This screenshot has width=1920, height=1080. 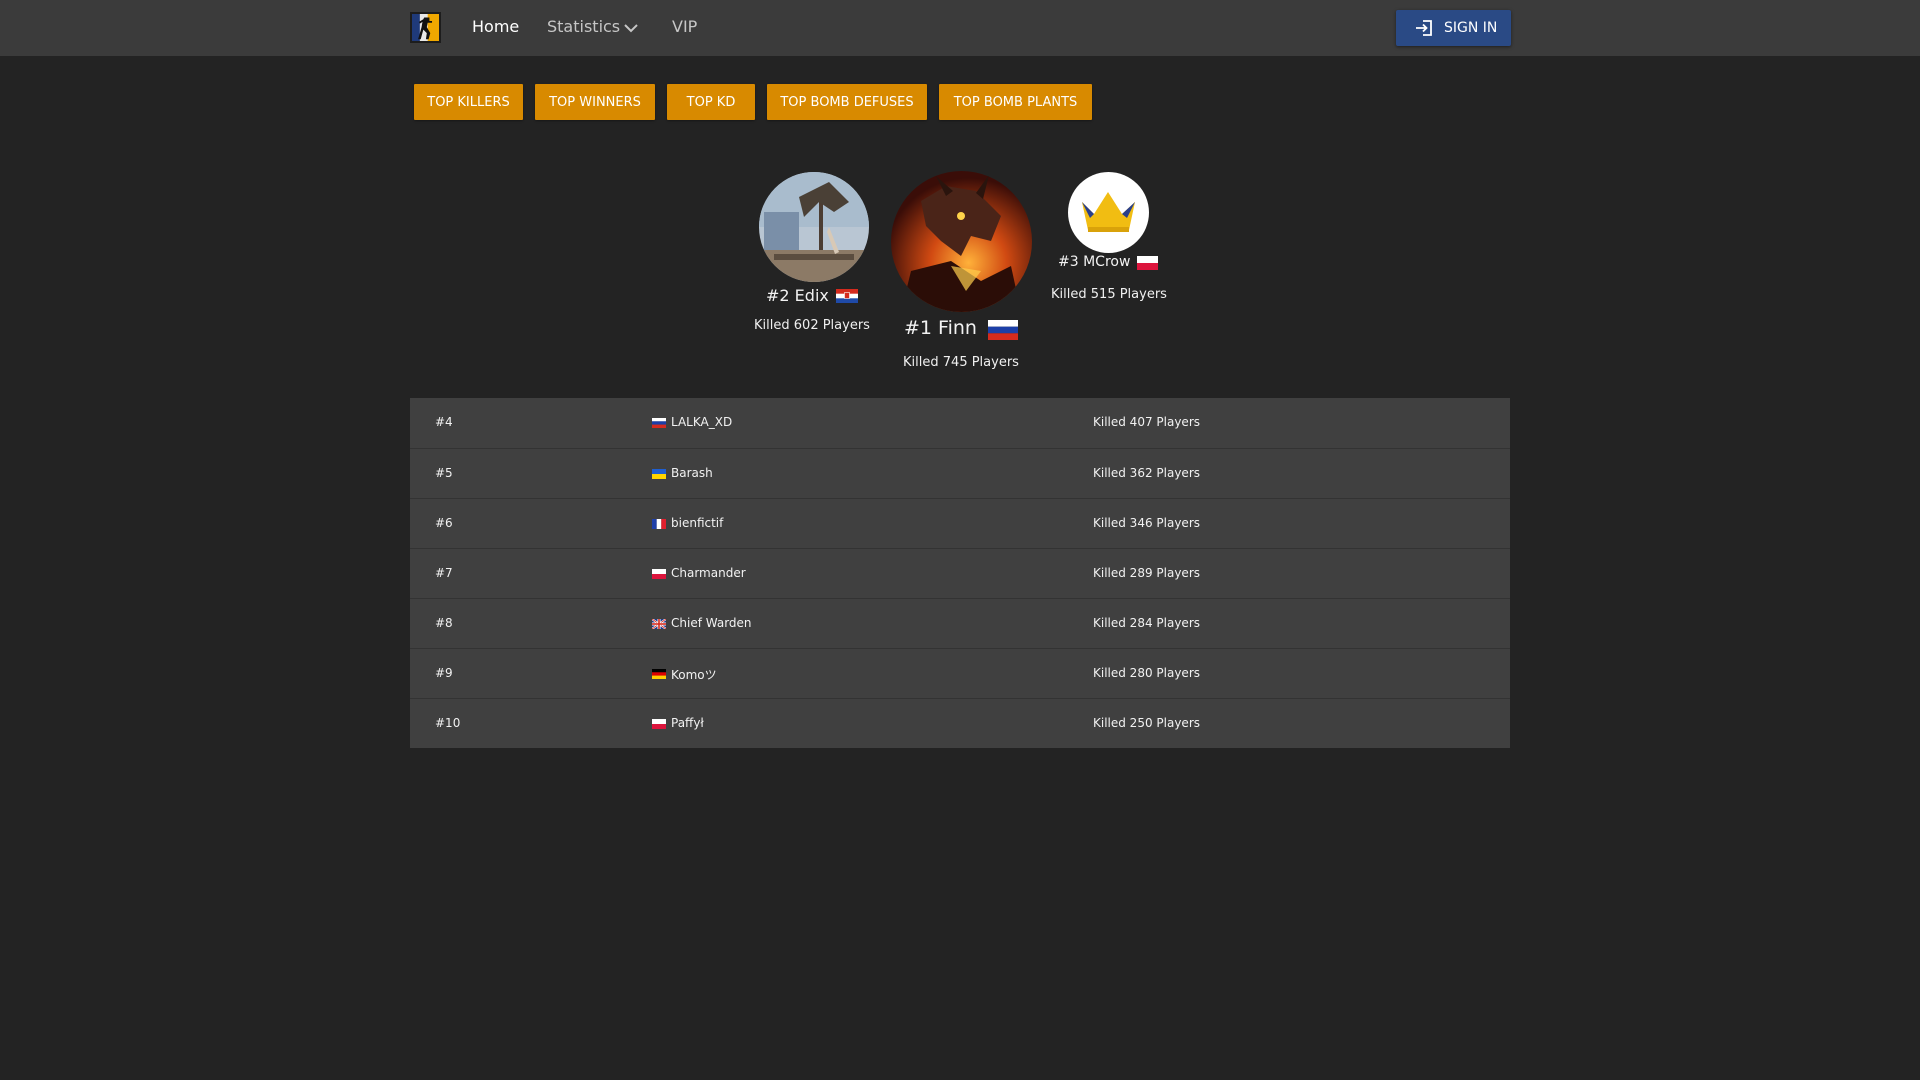 What do you see at coordinates (684, 26) in the screenshot?
I see `nav-vip-link: VIP` at bounding box center [684, 26].